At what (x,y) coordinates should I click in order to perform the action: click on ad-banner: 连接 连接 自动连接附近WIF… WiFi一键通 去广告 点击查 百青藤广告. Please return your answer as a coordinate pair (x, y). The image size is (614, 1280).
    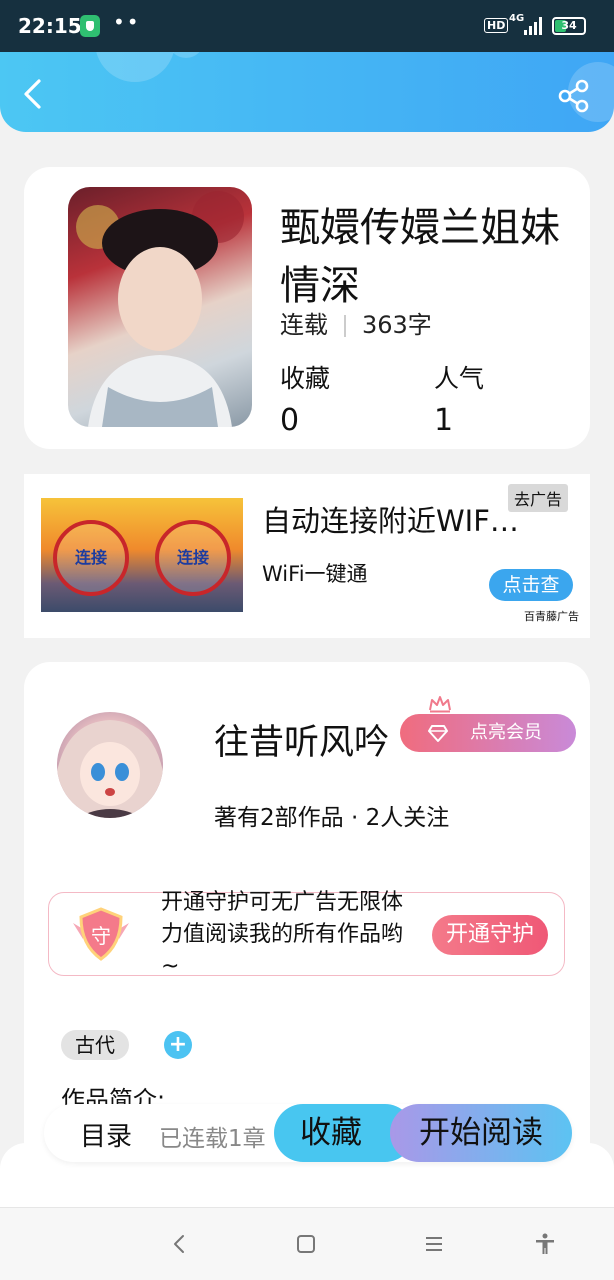
    Looking at the image, I should click on (307, 556).